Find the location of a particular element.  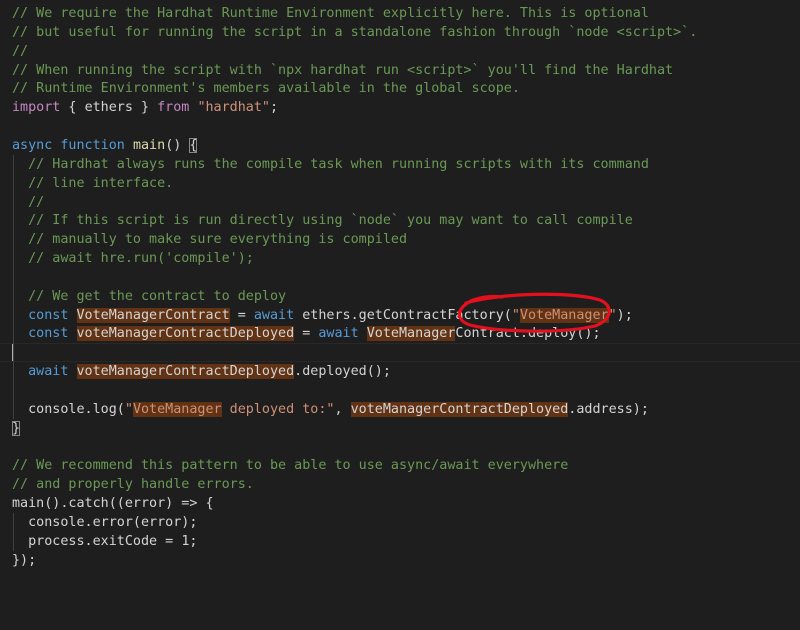

code-line: // and properly handle errors. is located at coordinates (133, 484).